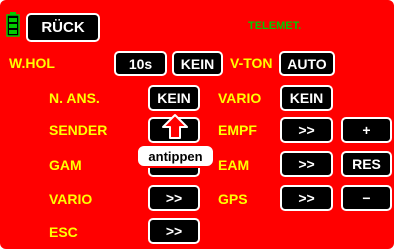 The image size is (394, 249). I want to click on vton-button: AUTO, so click(307, 63).